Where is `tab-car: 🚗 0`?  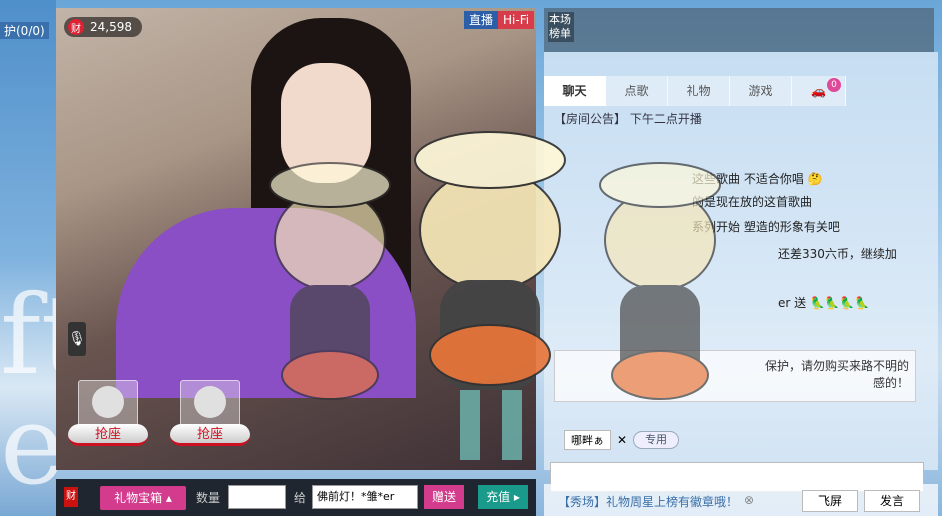
tab-car: 🚗 0 is located at coordinates (819, 91).